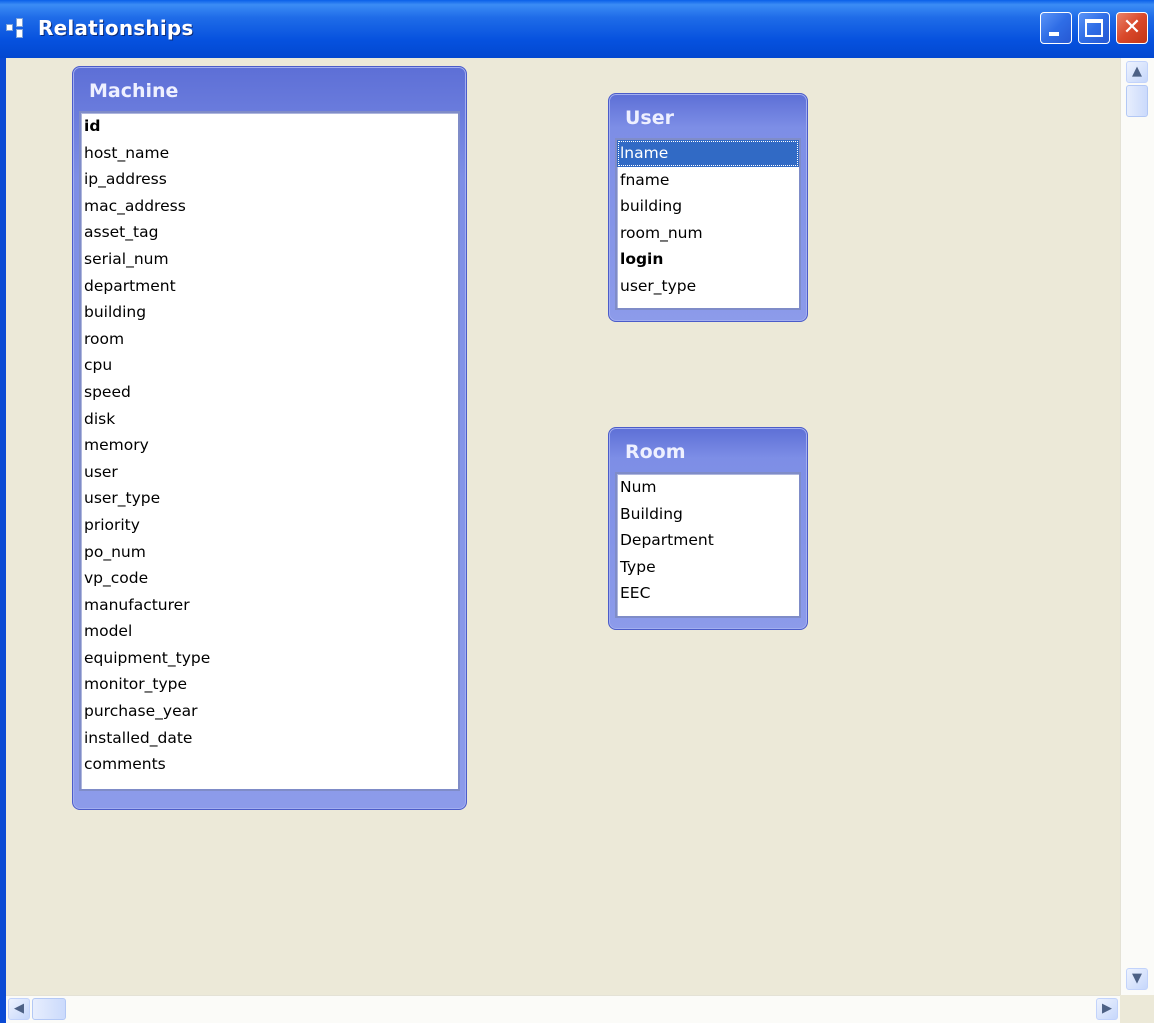 The width and height of the screenshot is (1154, 1023). I want to click on field-machine-comments: comments, so click(269, 764).